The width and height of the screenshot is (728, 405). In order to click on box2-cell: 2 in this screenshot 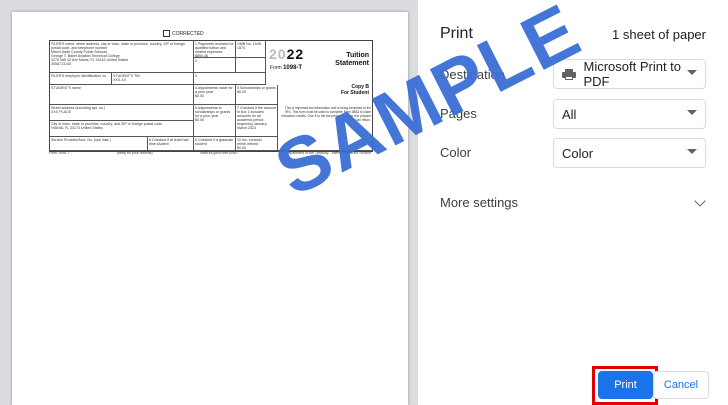, I will do `click(215, 65)`.